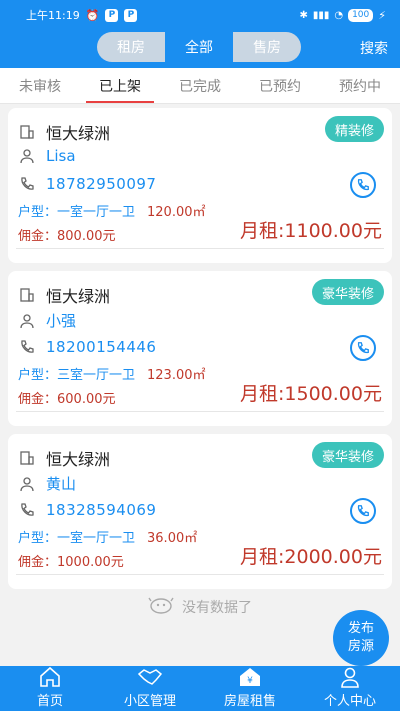 Image resolution: width=400 pixels, height=711 pixels. What do you see at coordinates (217, 608) in the screenshot?
I see `no-more-data-text: 没有数据了` at bounding box center [217, 608].